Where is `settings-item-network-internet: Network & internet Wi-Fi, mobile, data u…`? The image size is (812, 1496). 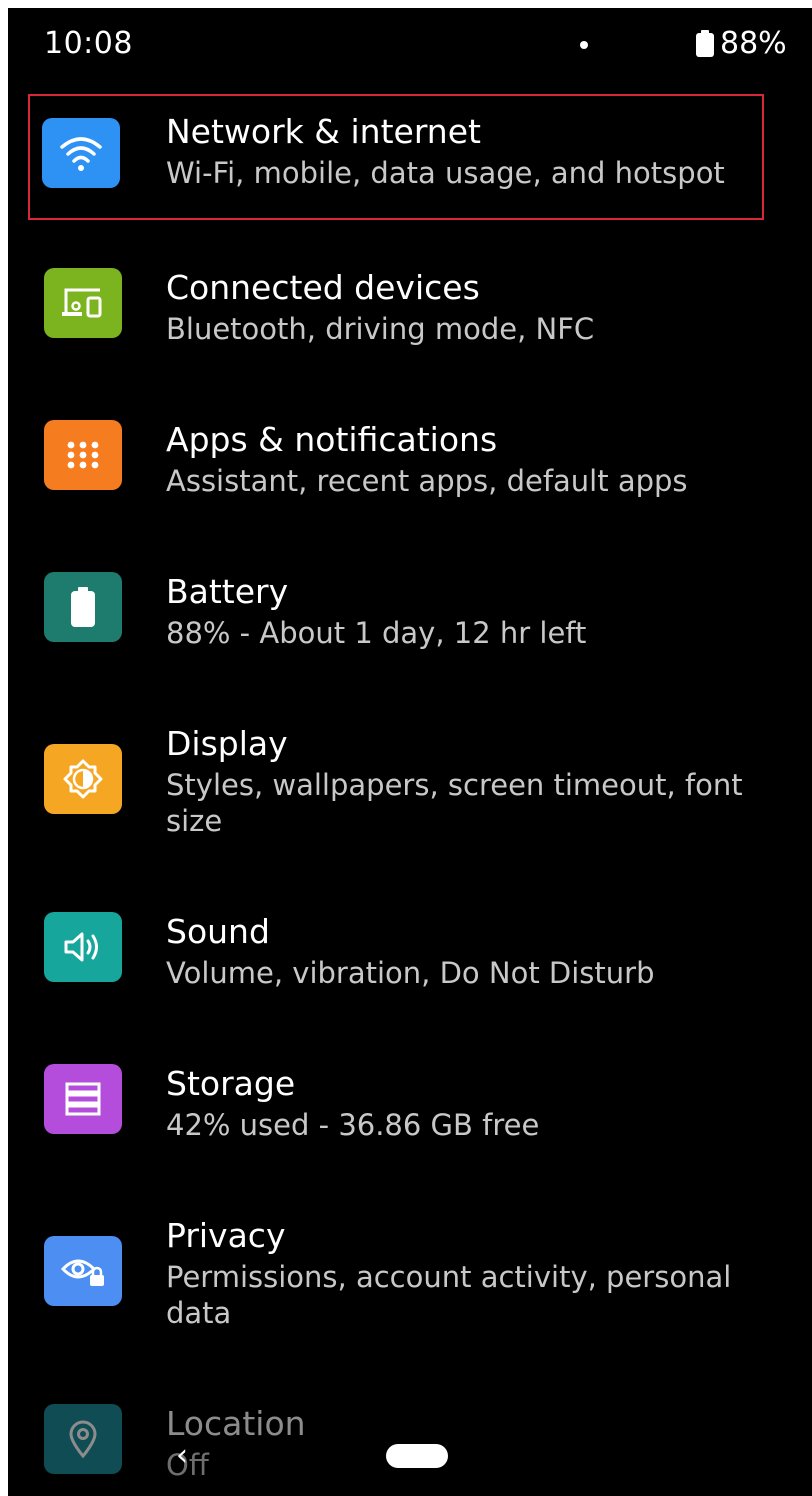
settings-item-network-internet: Network & internet Wi-Fi, mobile, data u… is located at coordinates (396, 157).